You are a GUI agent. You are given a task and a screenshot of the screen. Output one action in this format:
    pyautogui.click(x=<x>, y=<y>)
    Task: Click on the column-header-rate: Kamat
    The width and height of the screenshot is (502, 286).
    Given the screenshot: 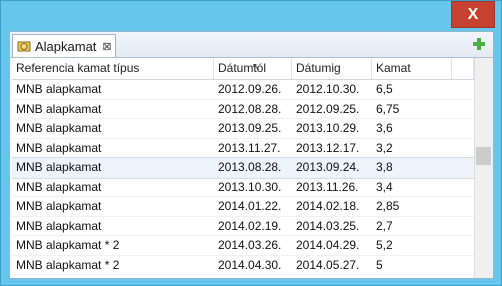 What is the action you would take?
    pyautogui.click(x=412, y=68)
    